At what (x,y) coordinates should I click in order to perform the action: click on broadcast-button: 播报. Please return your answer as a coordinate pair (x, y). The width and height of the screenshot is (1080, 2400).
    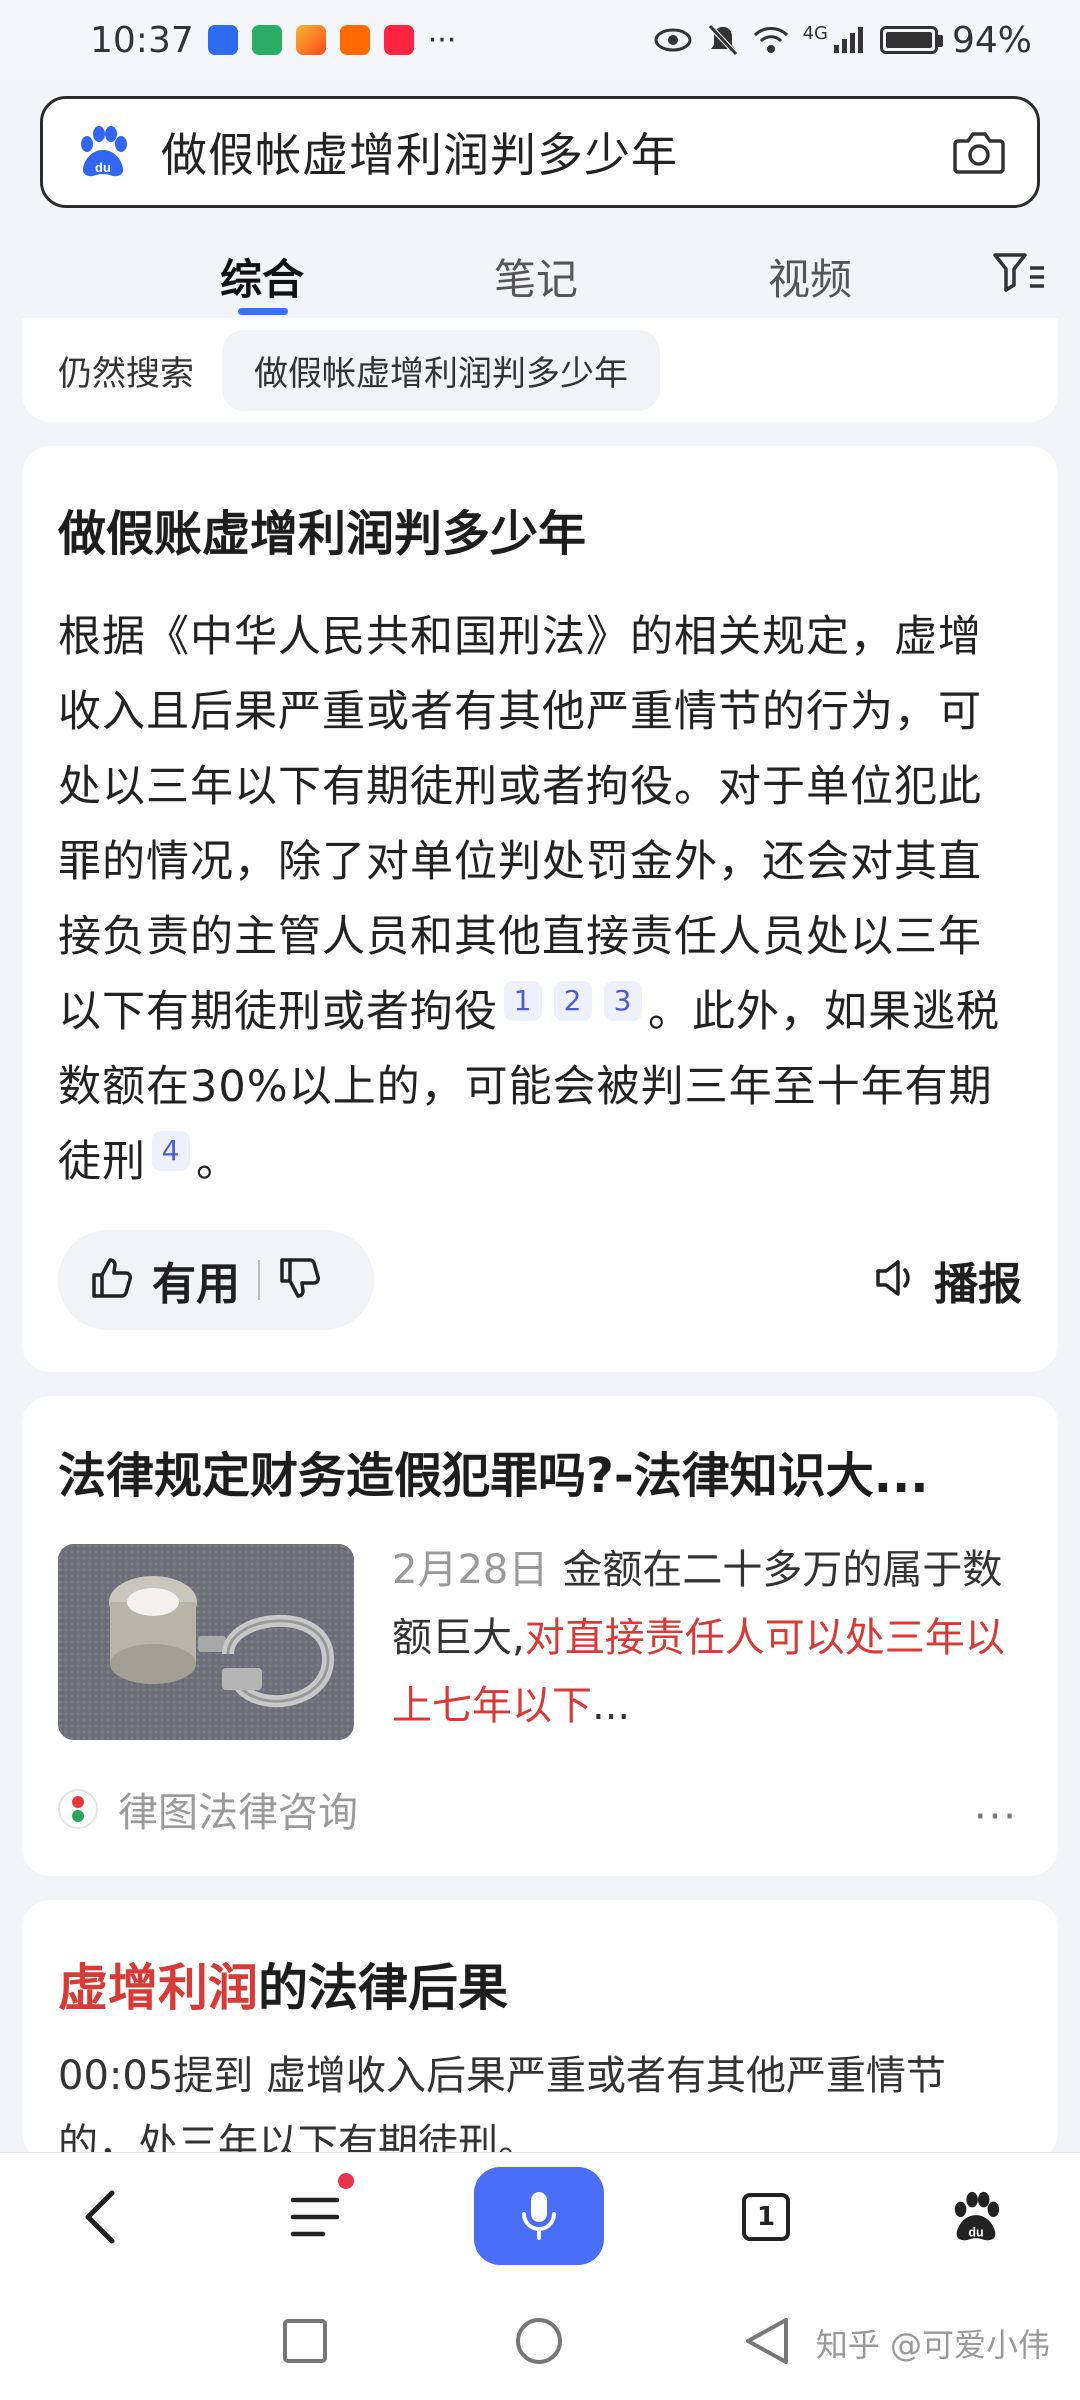
    Looking at the image, I should click on (948, 1280).